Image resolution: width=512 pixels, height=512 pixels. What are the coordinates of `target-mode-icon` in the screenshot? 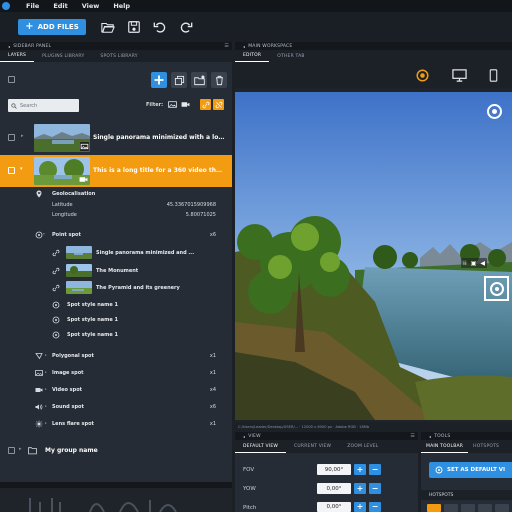 It's located at (422, 75).